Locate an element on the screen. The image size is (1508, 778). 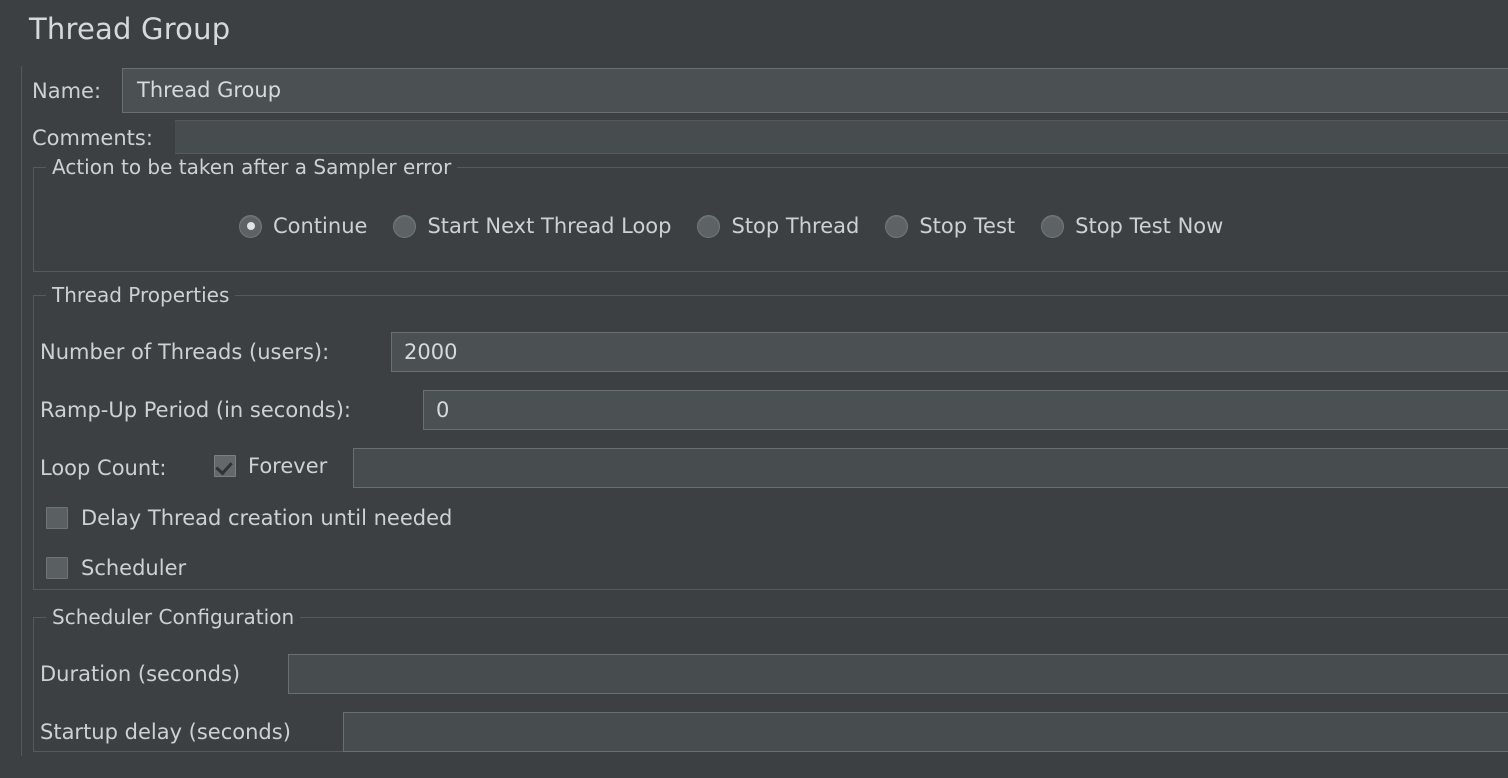
number-of-threads-value: 2000 is located at coordinates (431, 352).